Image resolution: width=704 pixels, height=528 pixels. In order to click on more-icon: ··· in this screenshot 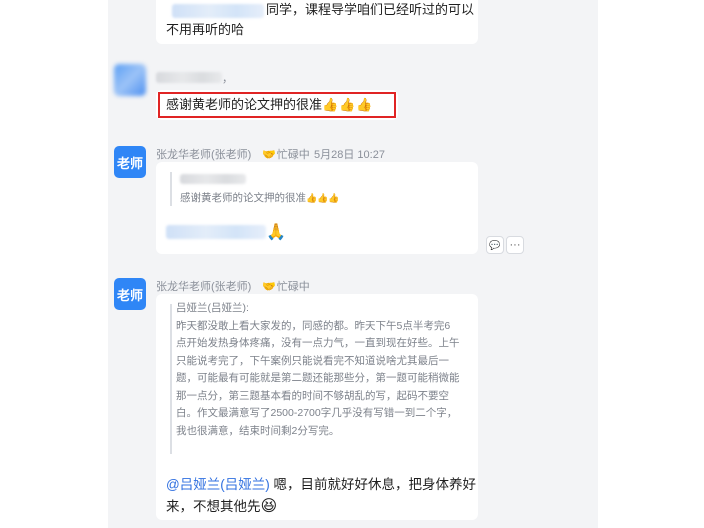, I will do `click(515, 245)`.